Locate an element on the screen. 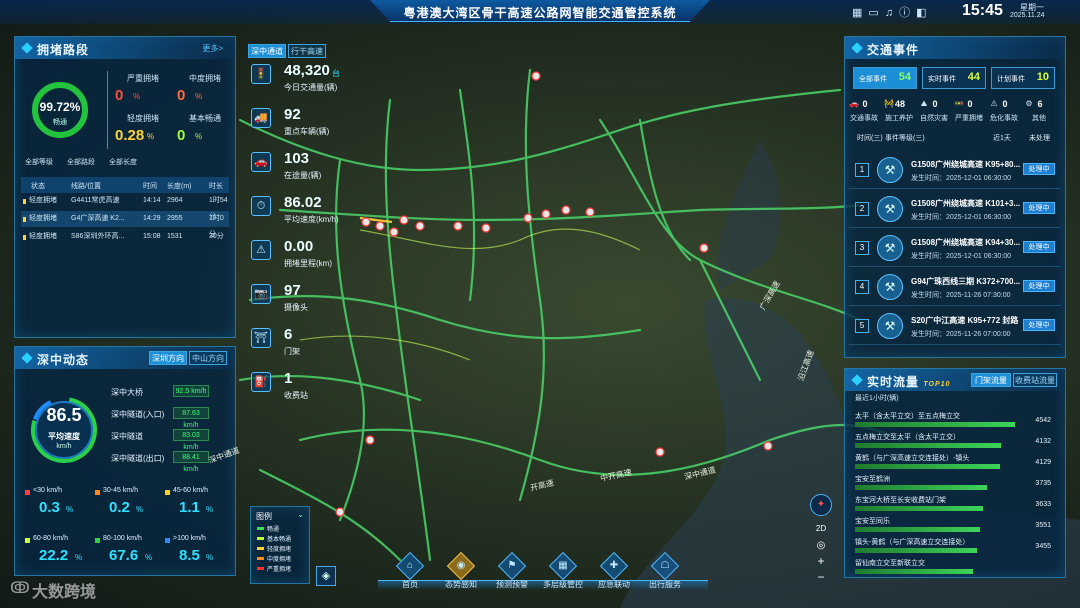 This screenshot has width=1080, height=608. congestion-filter: 全部路段 is located at coordinates (81, 162).